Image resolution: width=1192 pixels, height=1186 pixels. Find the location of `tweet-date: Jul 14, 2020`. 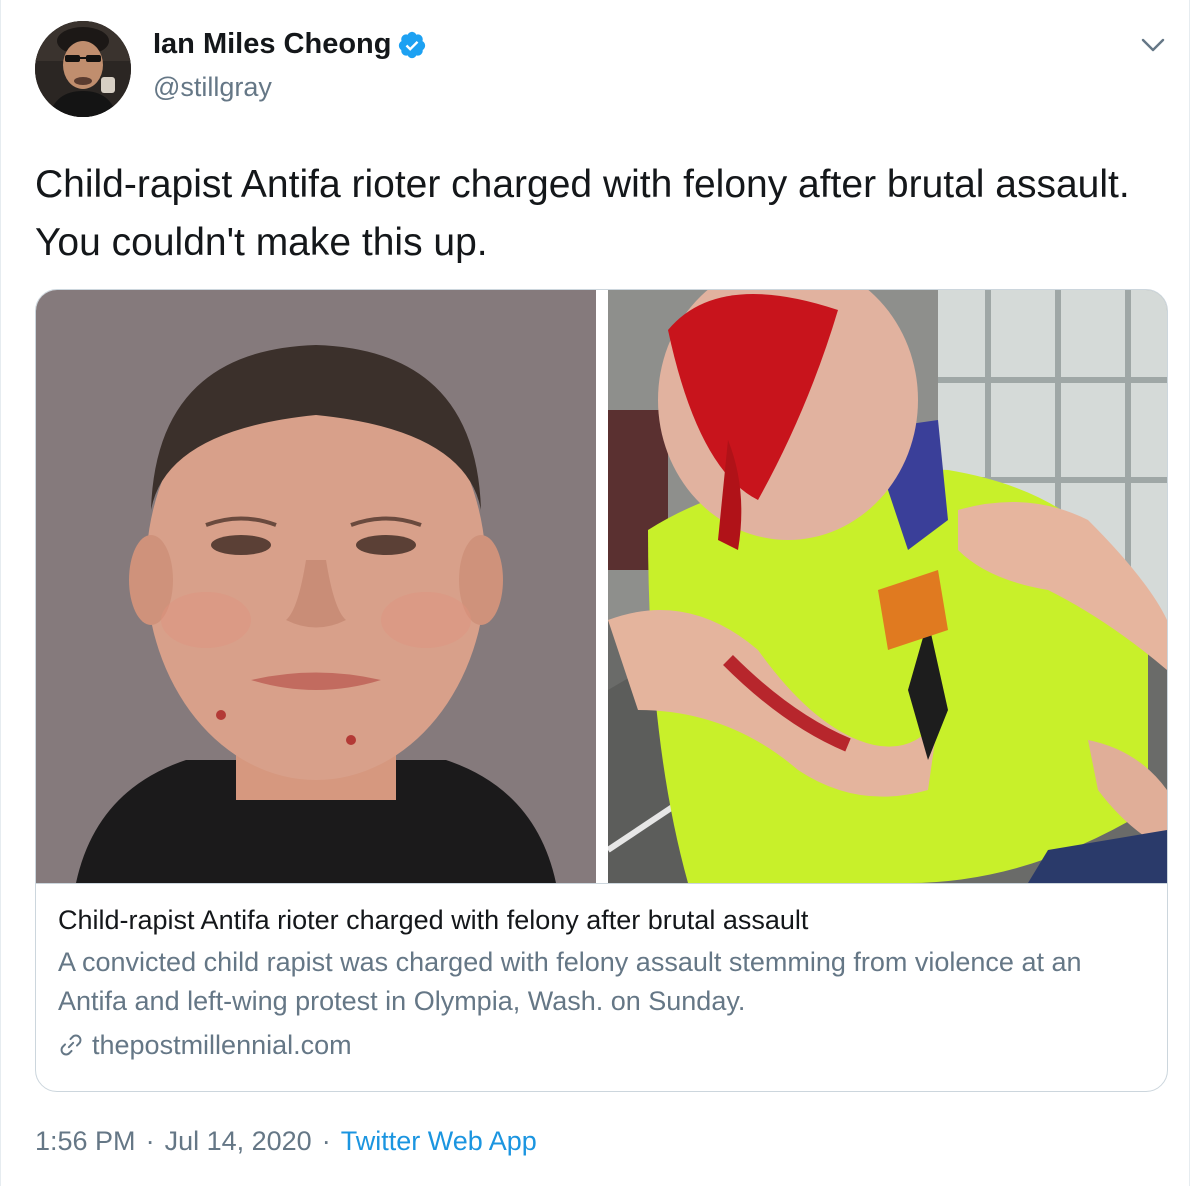

tweet-date: Jul 14, 2020 is located at coordinates (238, 1141).